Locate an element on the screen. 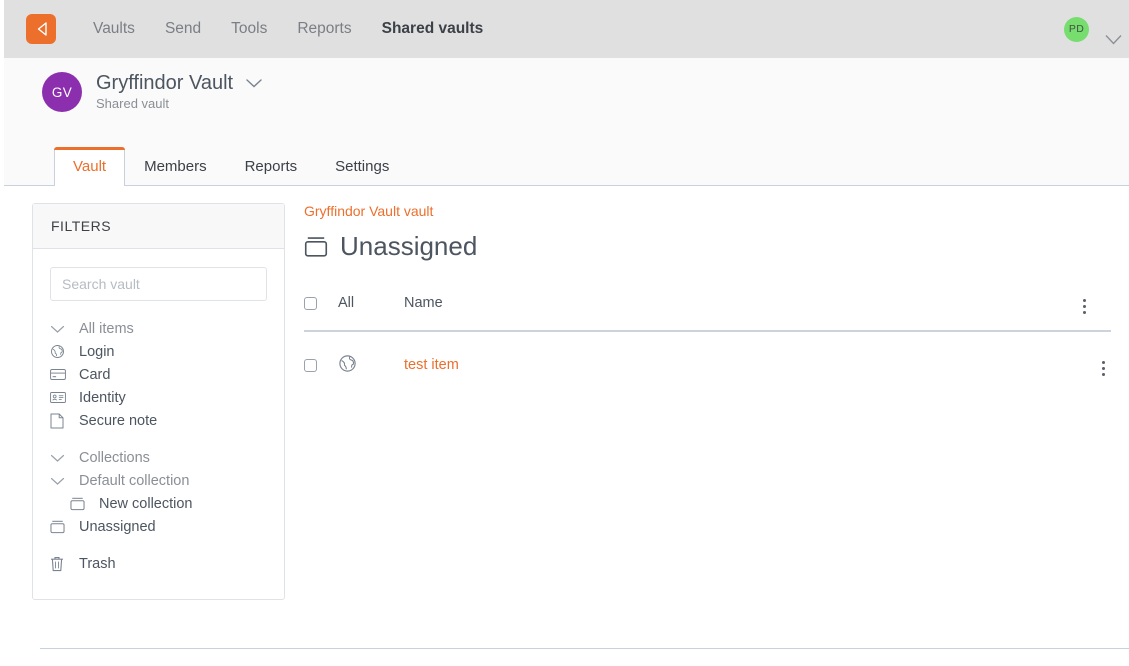  tab-vault: Vault is located at coordinates (90, 167).